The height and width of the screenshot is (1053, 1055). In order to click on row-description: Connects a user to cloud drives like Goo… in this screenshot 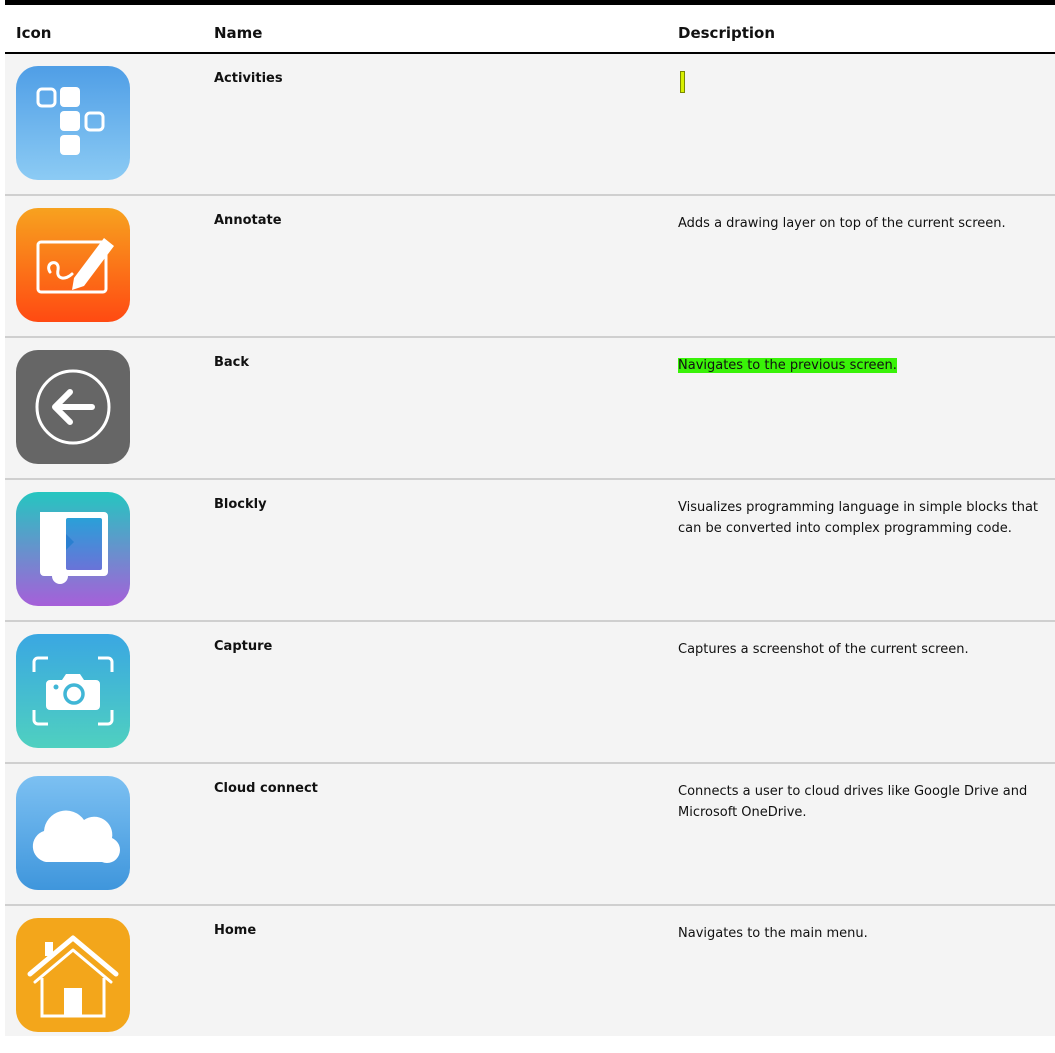, I will do `click(853, 802)`.